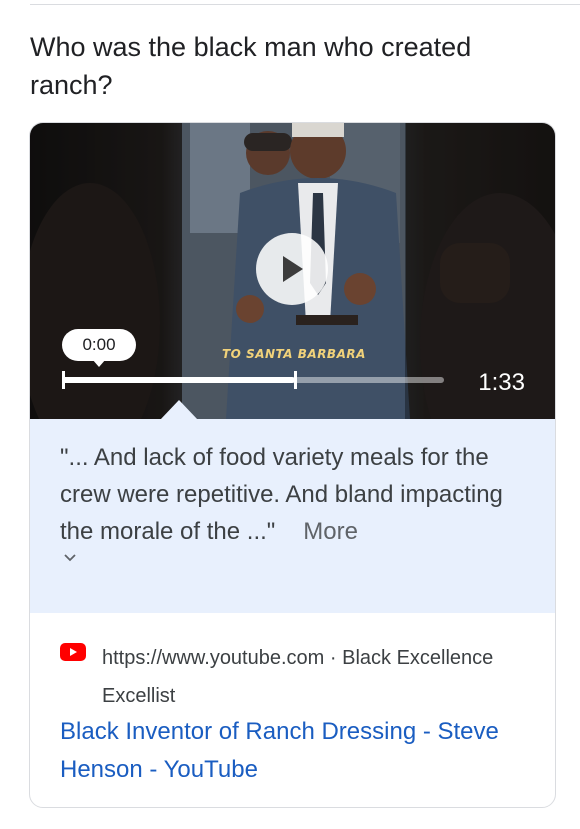 This screenshot has height=829, width=580. I want to click on chevron-down-icon, so click(70, 558).